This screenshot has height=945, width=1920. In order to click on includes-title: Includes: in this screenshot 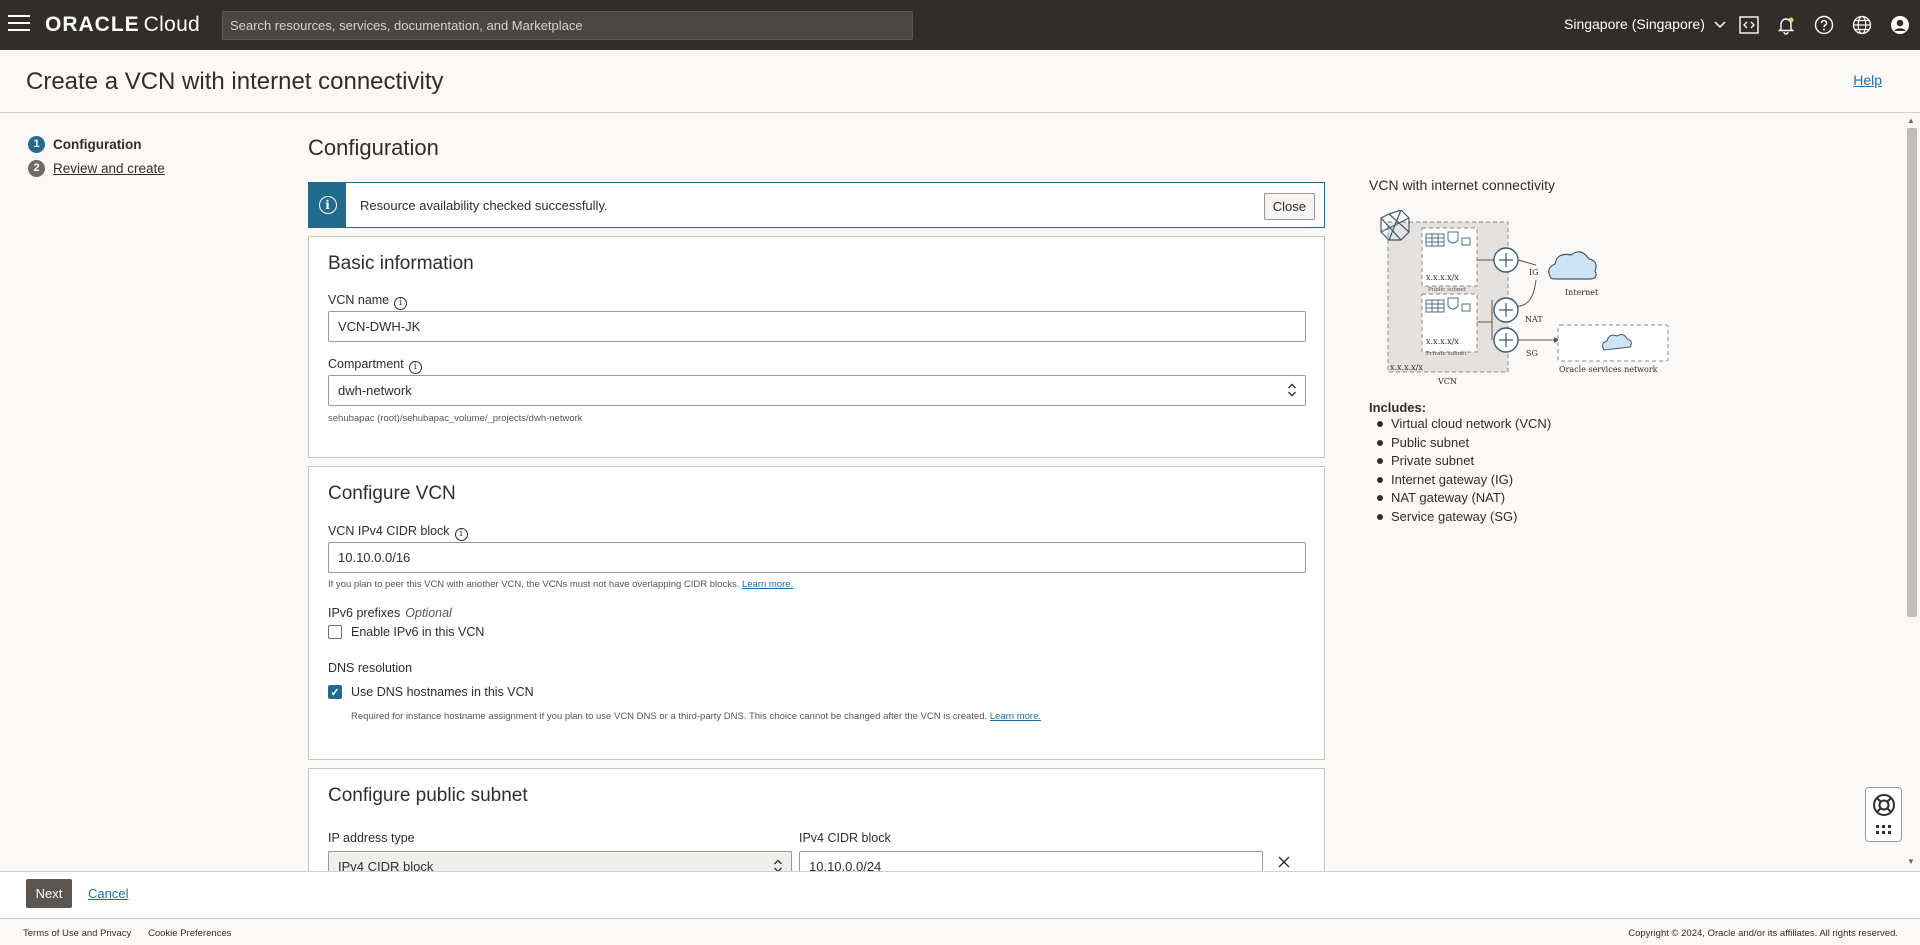, I will do `click(1398, 407)`.